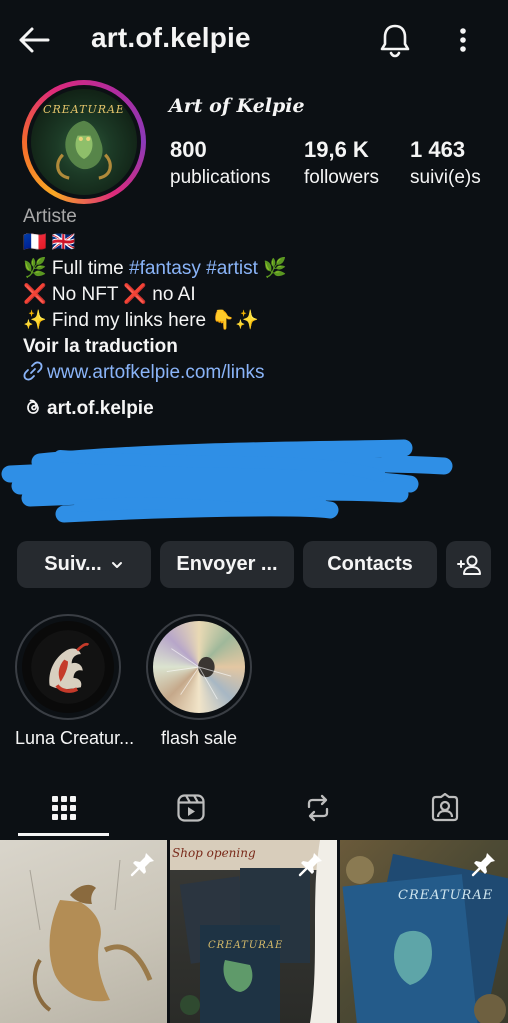 Image resolution: width=508 pixels, height=1023 pixels. Describe the element at coordinates (227, 481) in the screenshot. I see `redaction-scribble` at that location.